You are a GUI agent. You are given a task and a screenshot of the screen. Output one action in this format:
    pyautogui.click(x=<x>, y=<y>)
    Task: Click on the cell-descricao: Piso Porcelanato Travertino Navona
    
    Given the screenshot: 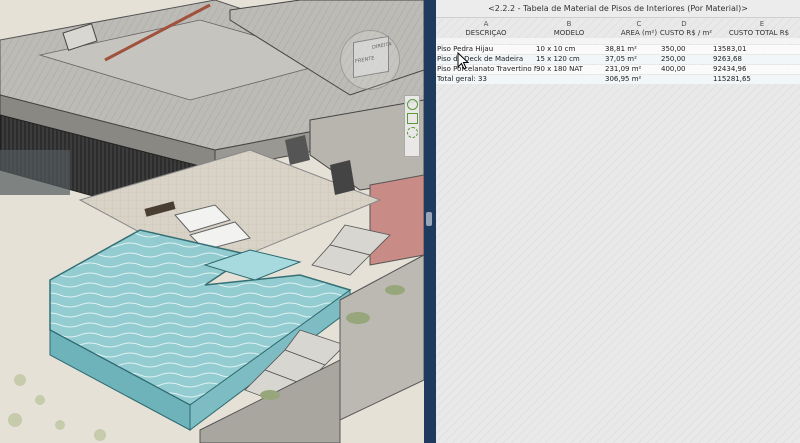 What is the action you would take?
    pyautogui.click(x=486, y=69)
    